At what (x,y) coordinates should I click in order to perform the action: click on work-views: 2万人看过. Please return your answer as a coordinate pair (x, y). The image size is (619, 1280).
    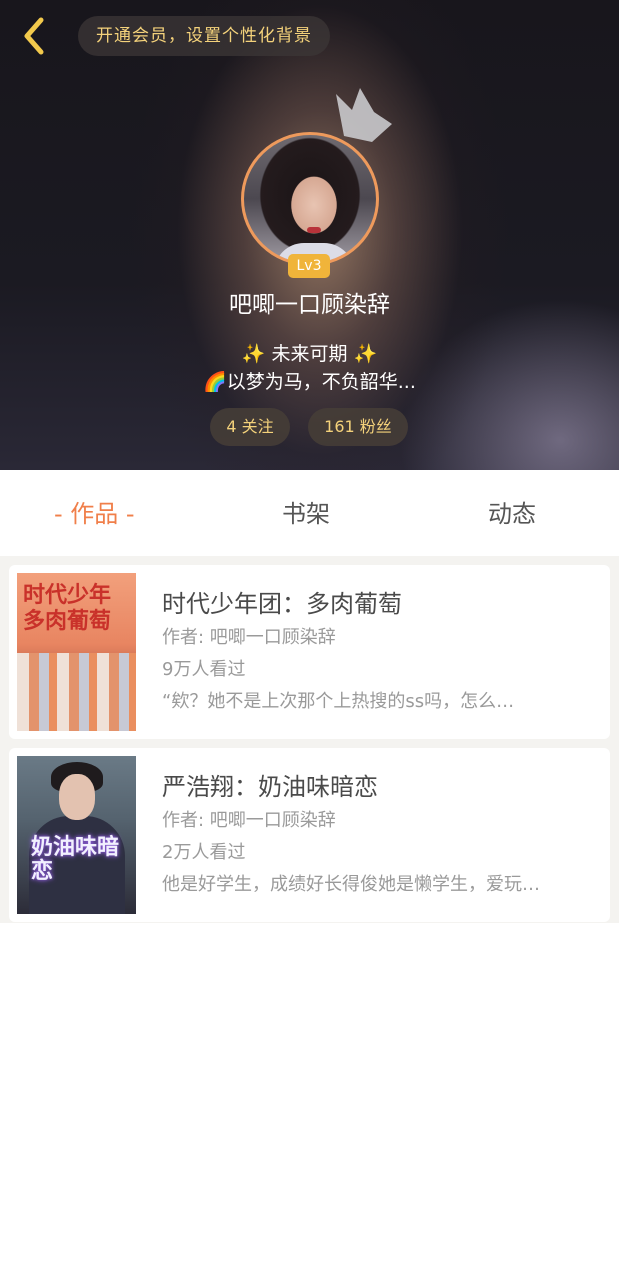
    Looking at the image, I should click on (204, 852).